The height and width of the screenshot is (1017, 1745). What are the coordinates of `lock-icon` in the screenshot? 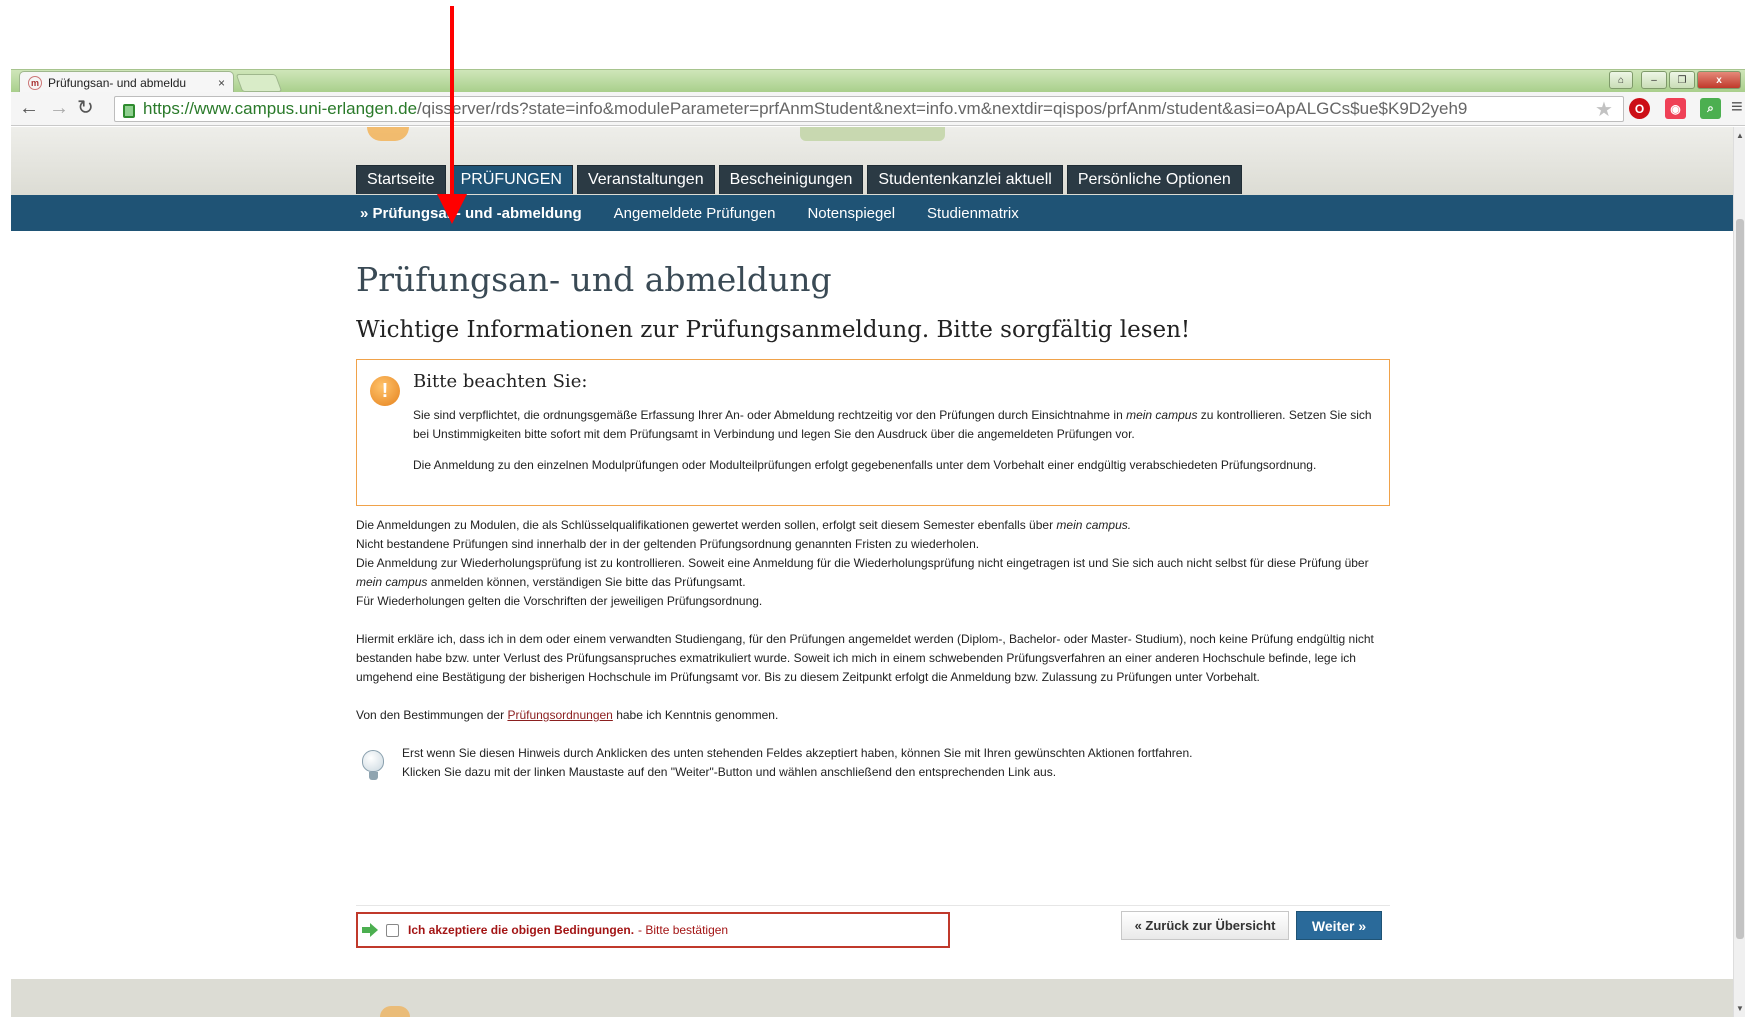 It's located at (129, 111).